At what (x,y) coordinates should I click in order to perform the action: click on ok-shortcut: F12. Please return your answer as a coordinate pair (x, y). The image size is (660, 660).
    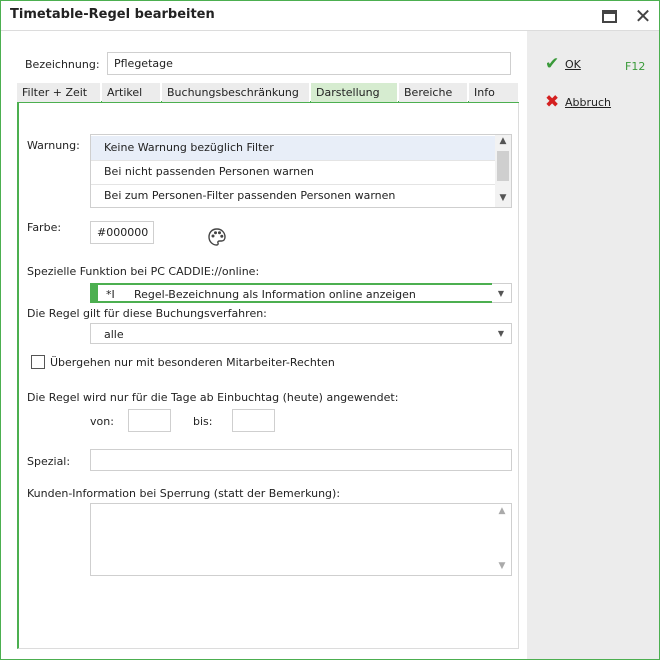
    Looking at the image, I should click on (635, 66).